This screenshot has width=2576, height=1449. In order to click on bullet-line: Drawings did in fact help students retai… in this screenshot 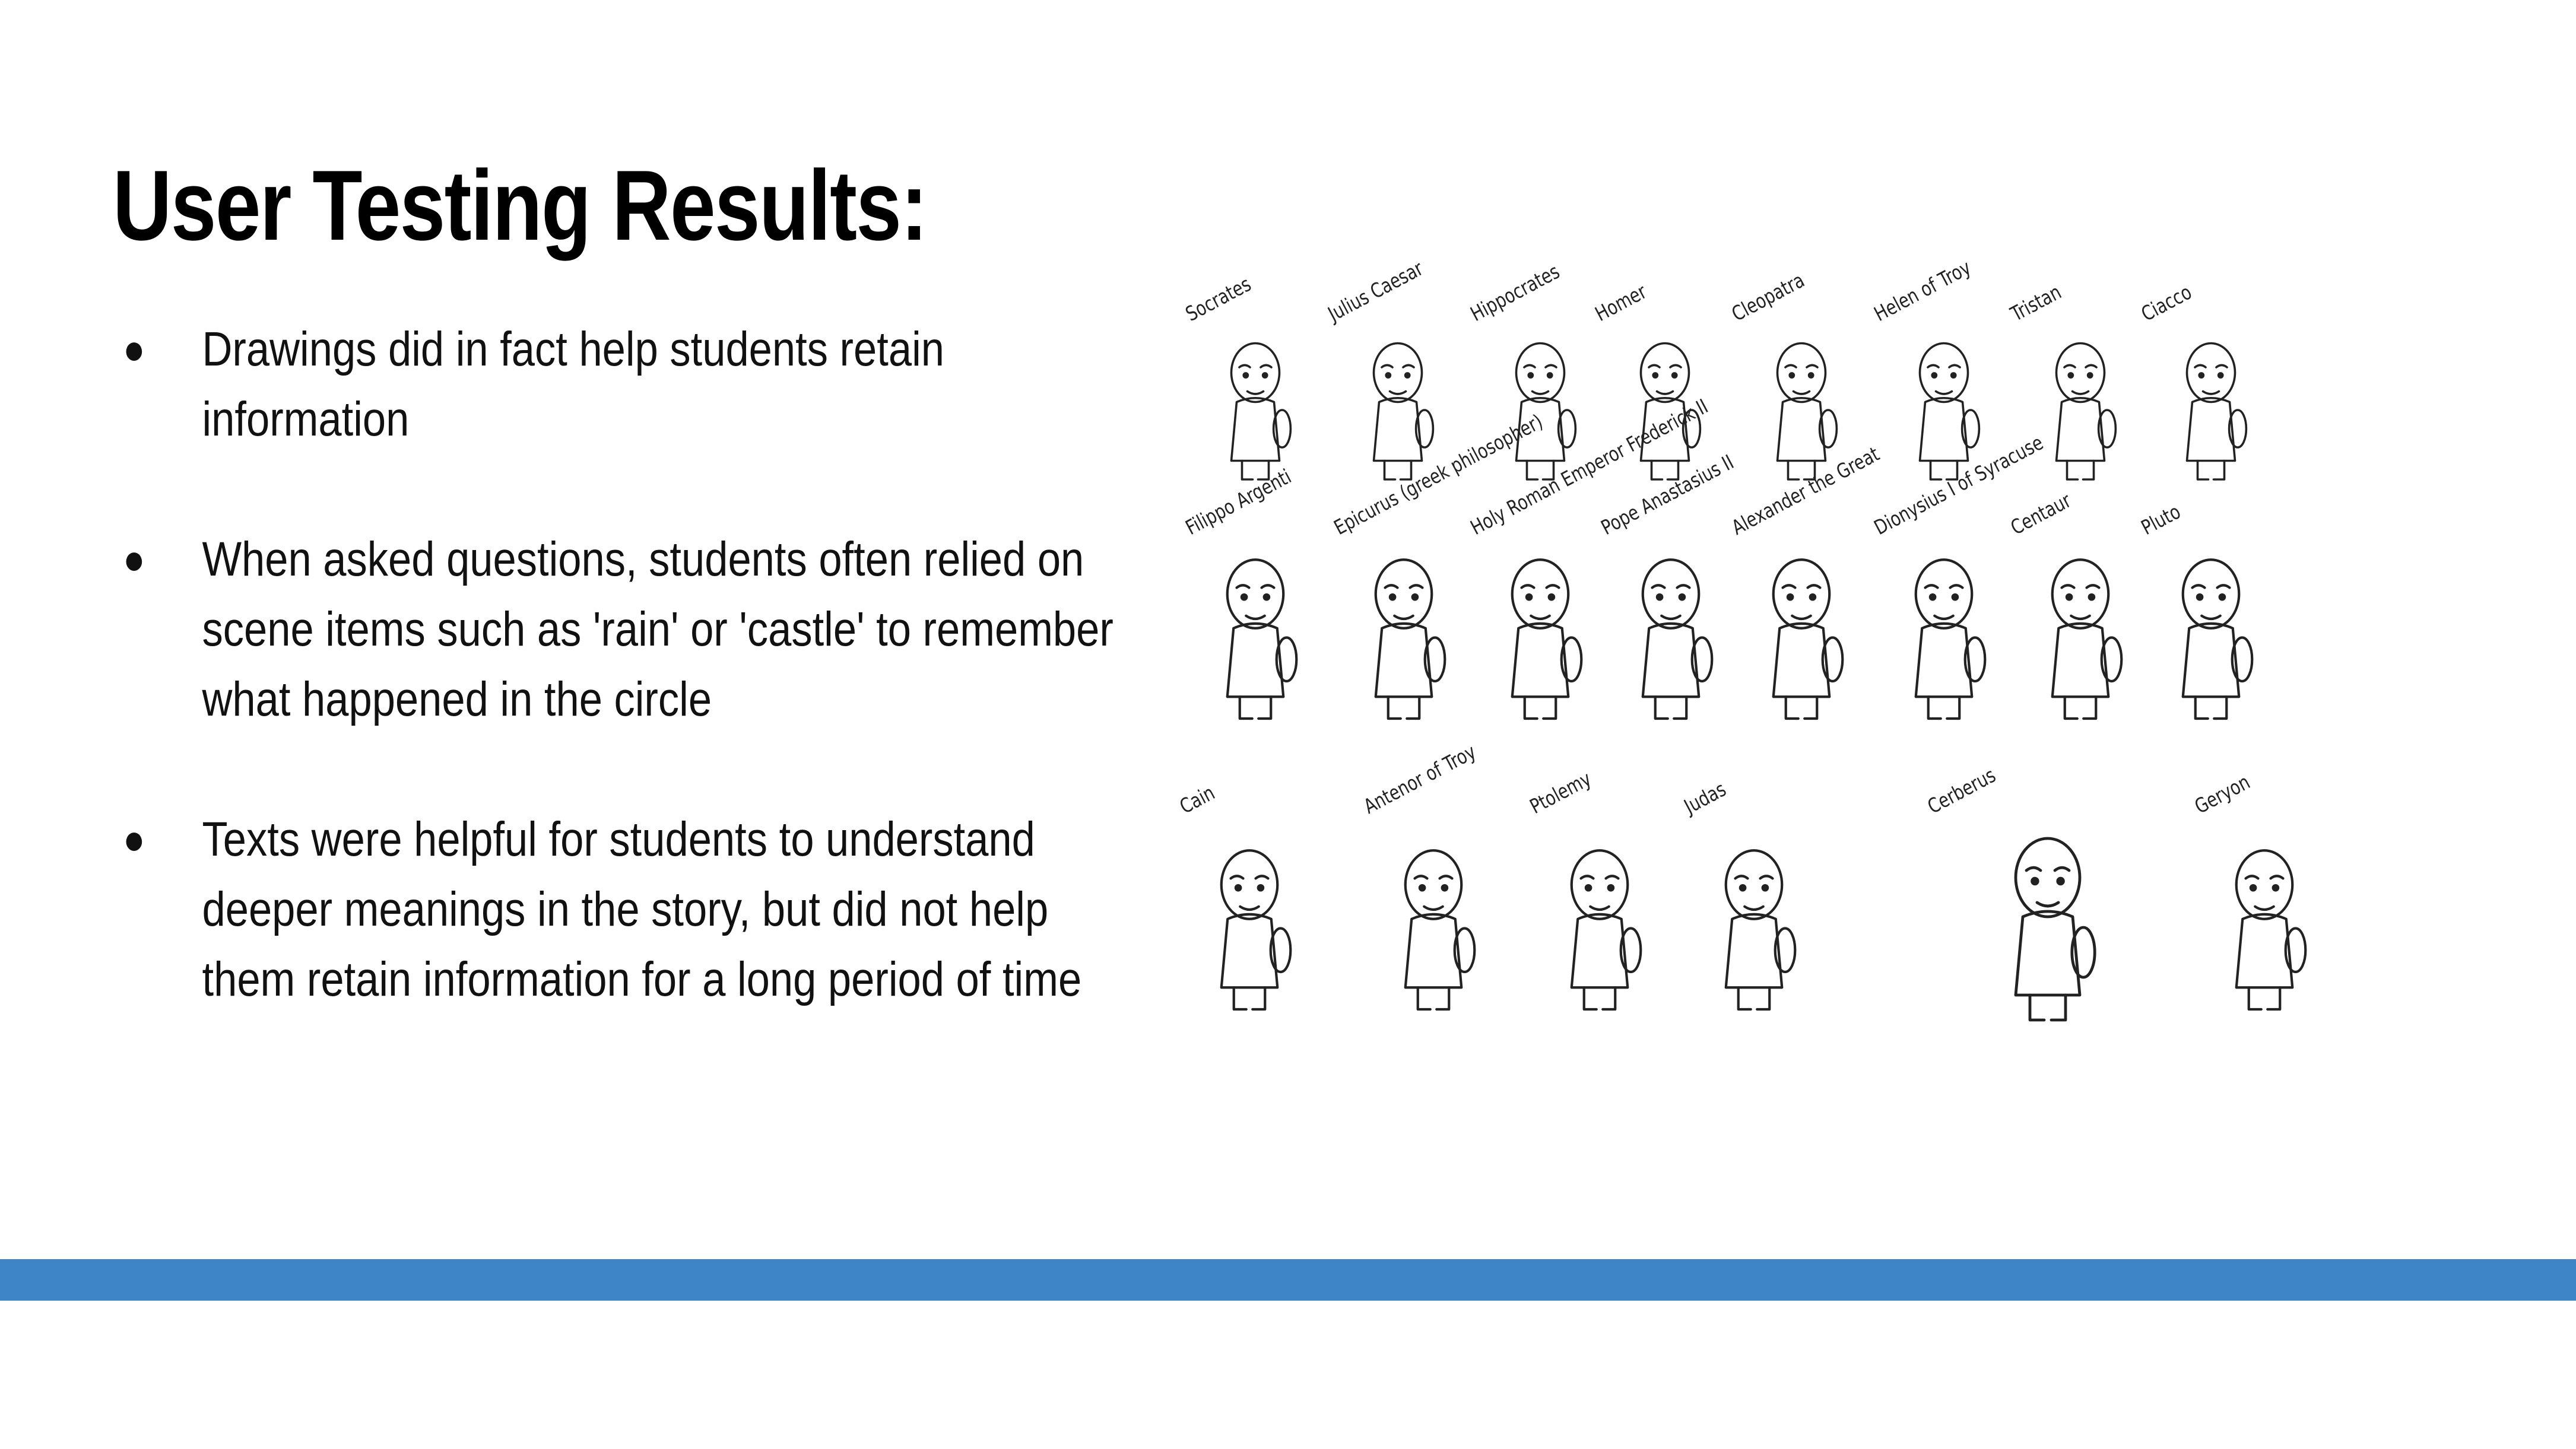, I will do `click(573, 349)`.